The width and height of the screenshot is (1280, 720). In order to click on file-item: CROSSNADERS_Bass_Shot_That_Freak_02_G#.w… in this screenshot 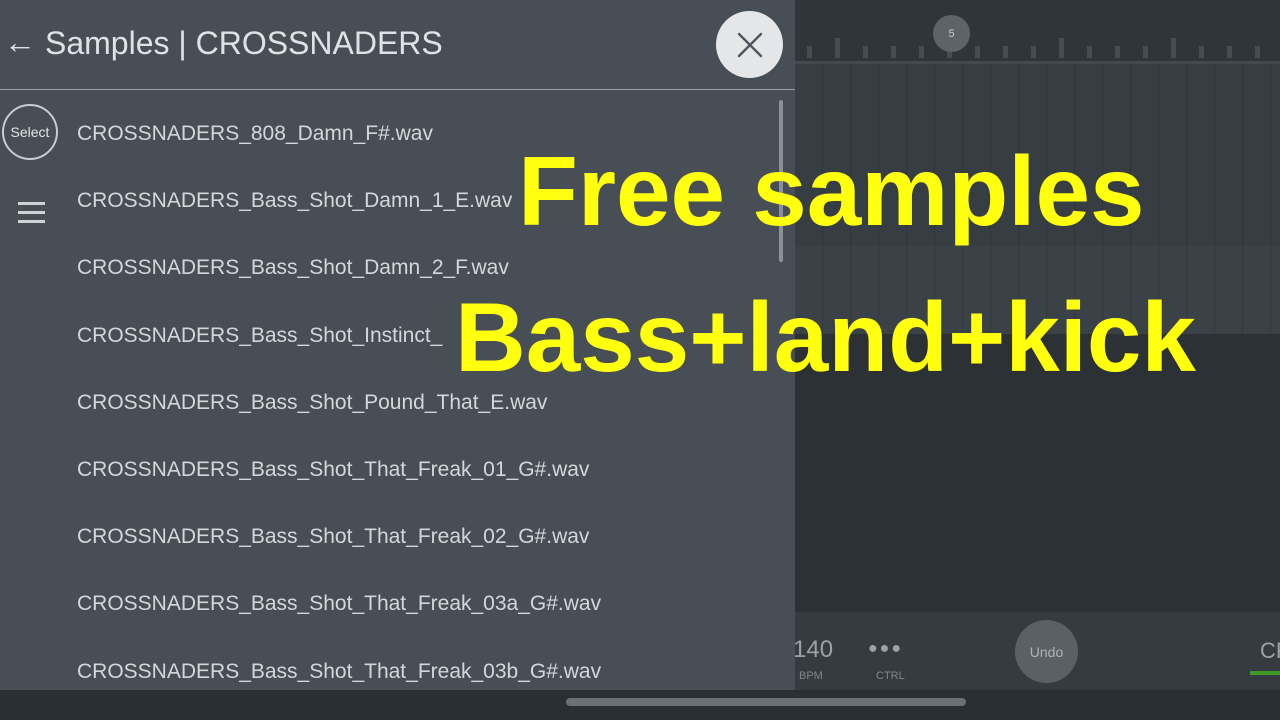, I will do `click(427, 536)`.